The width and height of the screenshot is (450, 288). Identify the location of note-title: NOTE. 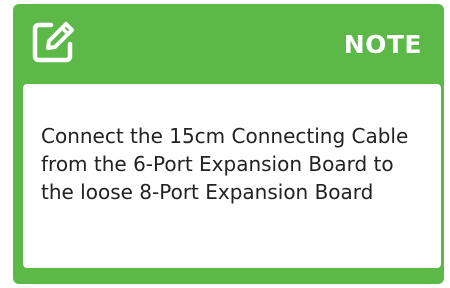
(382, 44).